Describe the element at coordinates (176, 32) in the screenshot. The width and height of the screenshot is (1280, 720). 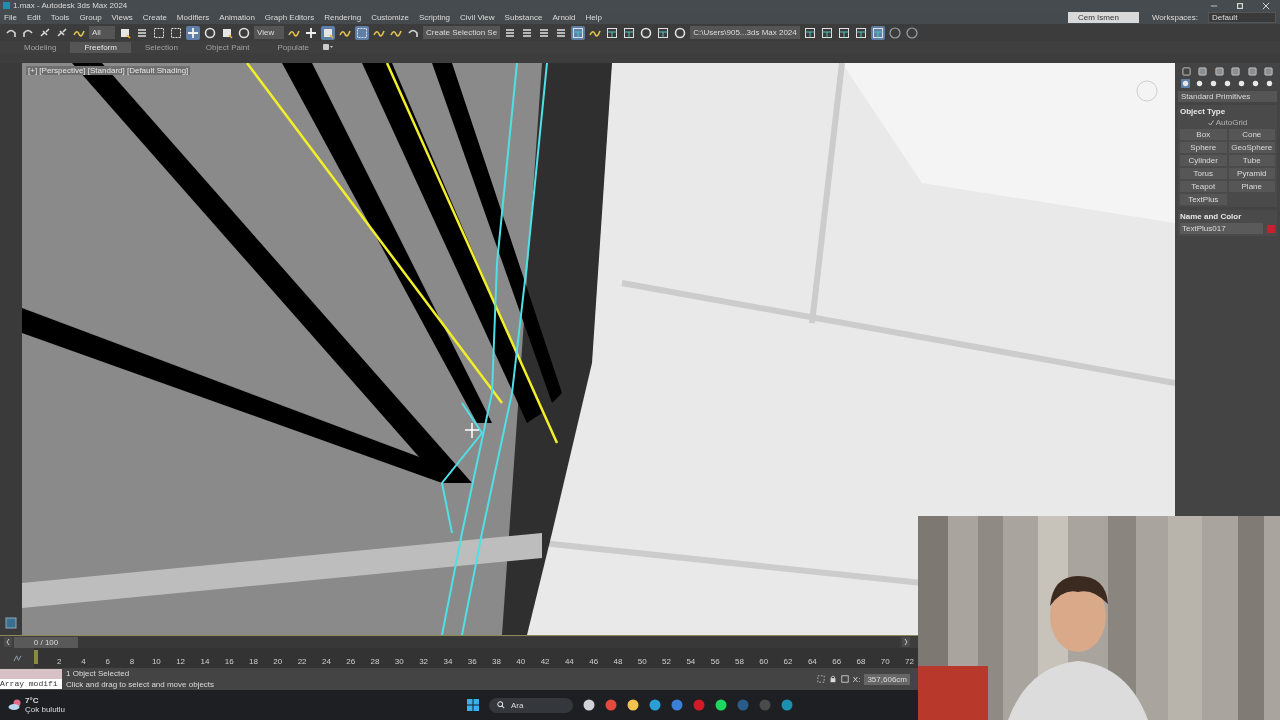
I see `window-crossing-icon` at that location.